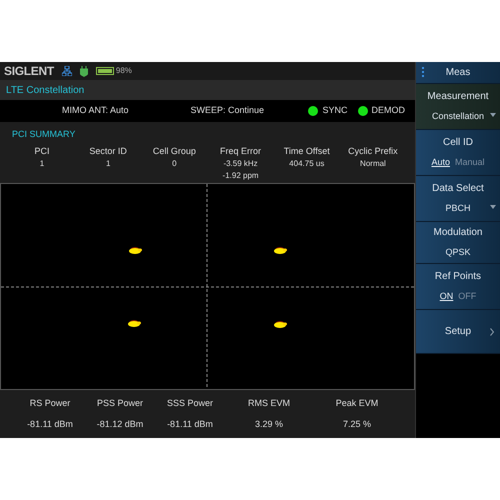  I want to click on table-cell: -1.92 ppm, so click(240, 176).